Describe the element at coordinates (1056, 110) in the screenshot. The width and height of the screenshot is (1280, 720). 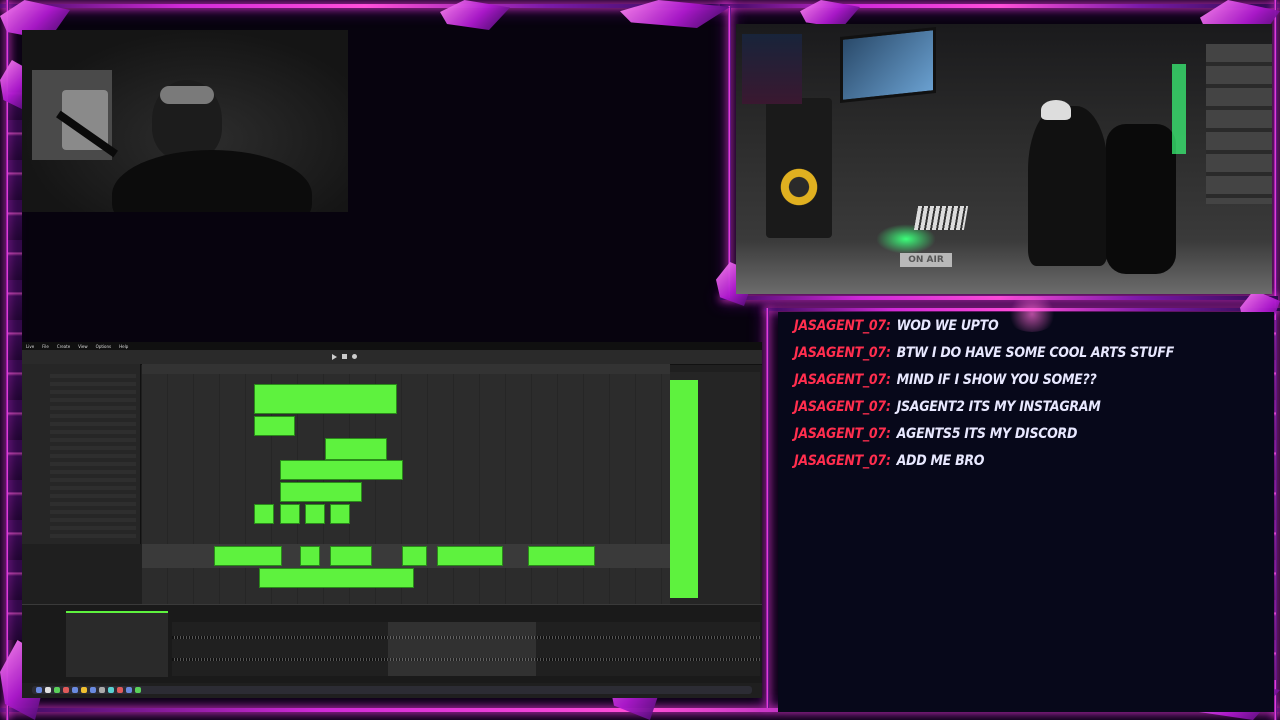
I see `studio-beanie` at that location.